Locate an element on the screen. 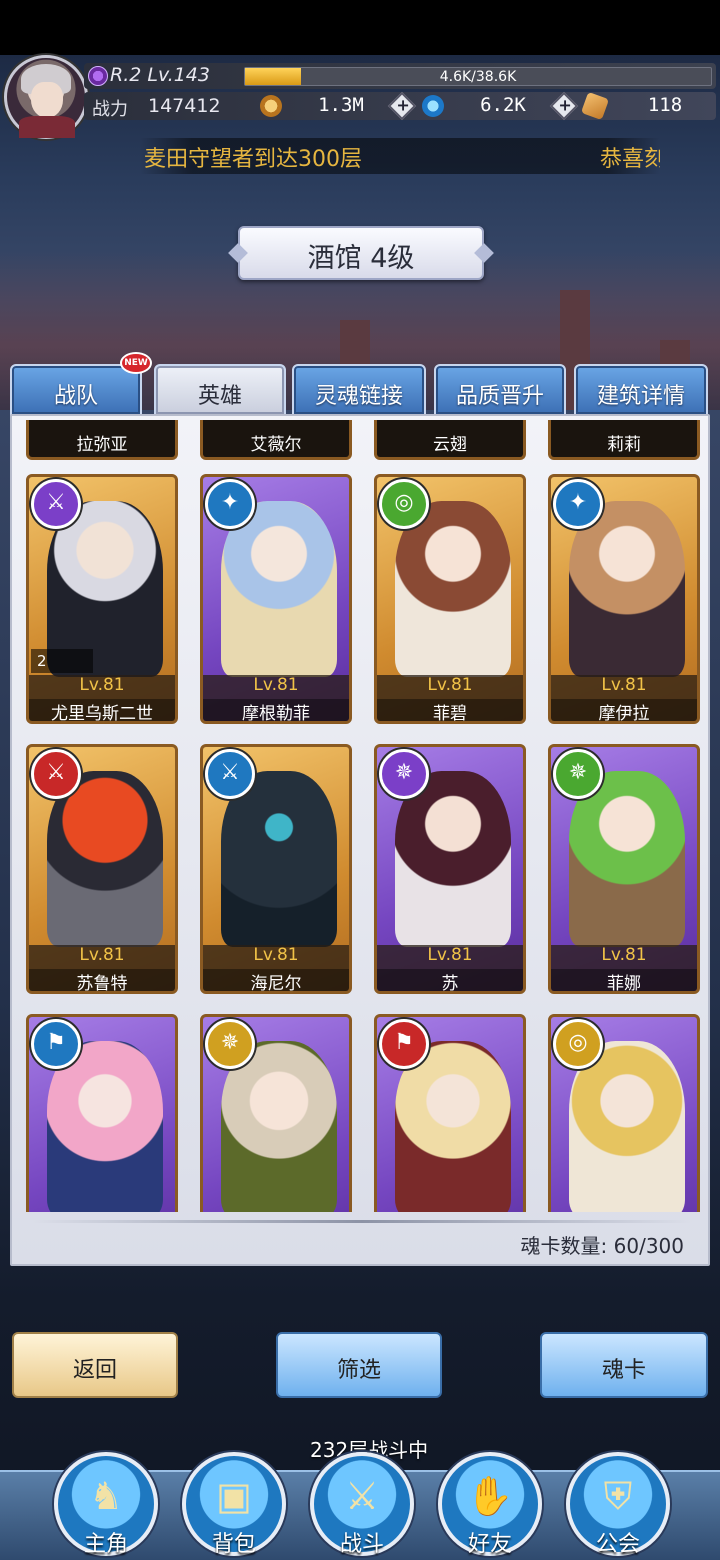  tab-label: 灵魂链接 is located at coordinates (358, 396).